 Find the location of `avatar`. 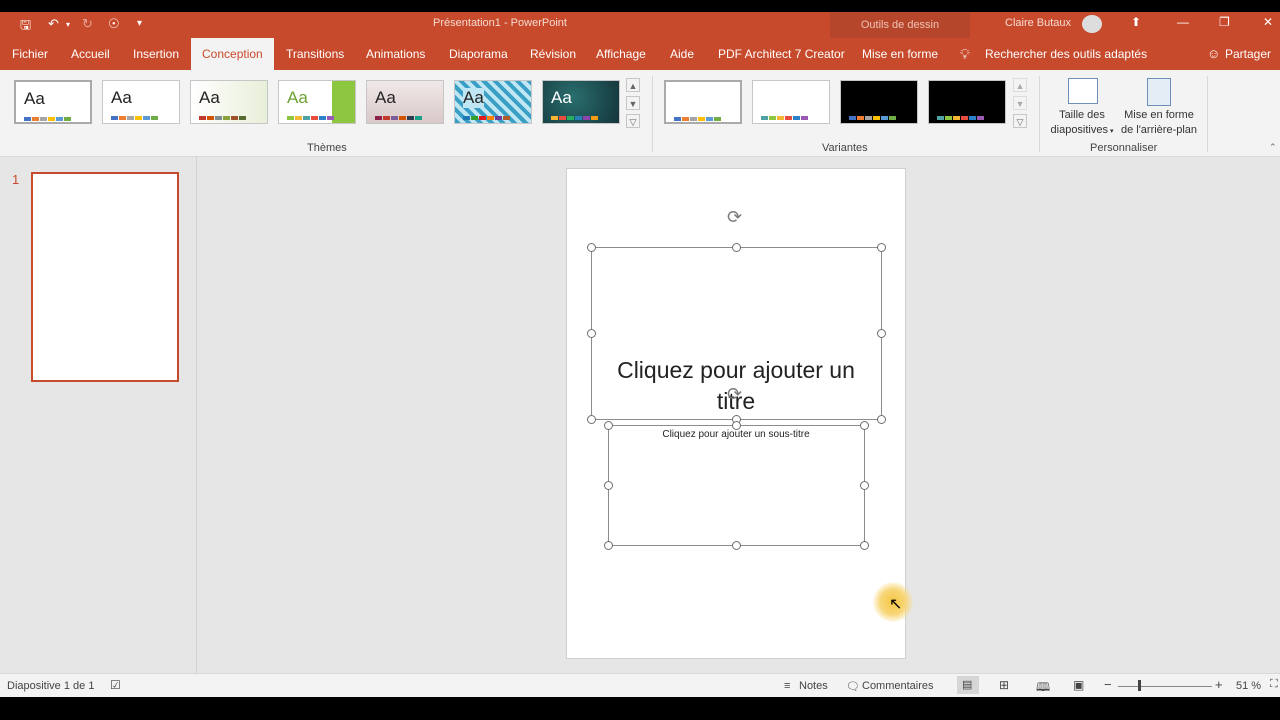

avatar is located at coordinates (1092, 24).